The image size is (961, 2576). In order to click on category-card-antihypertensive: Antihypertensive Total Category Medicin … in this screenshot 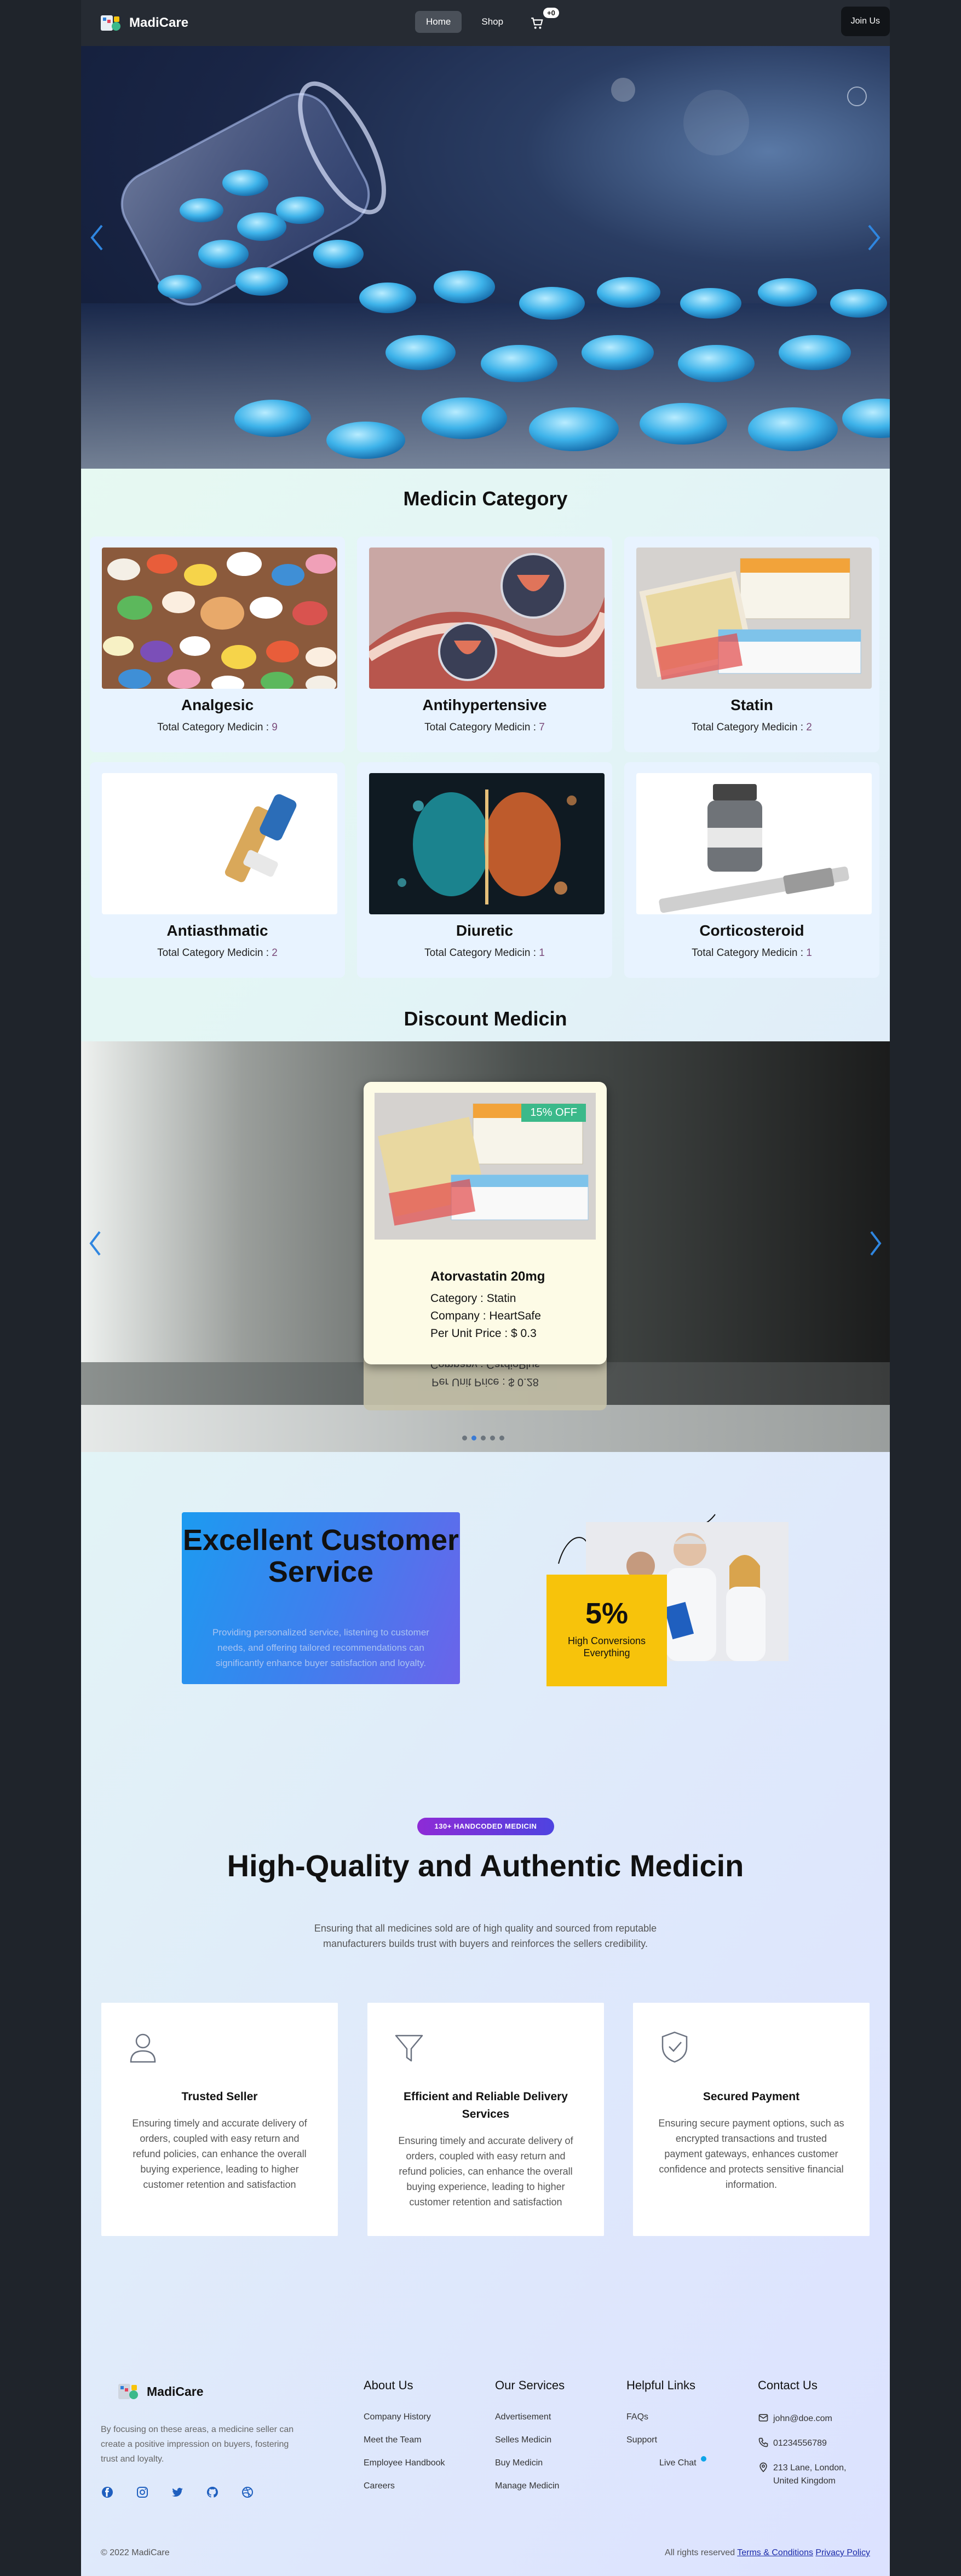, I will do `click(484, 644)`.